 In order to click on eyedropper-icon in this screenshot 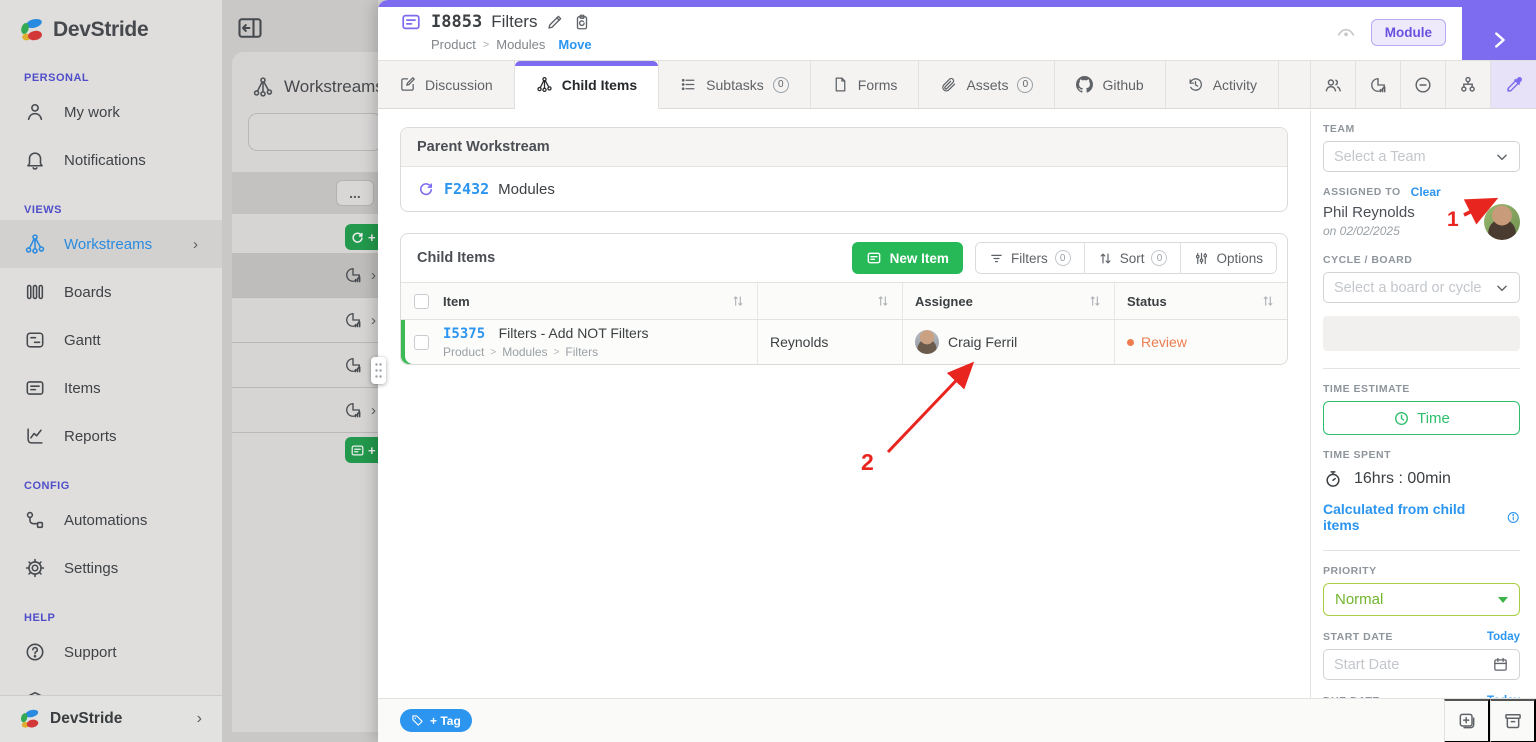, I will do `click(1514, 84)`.